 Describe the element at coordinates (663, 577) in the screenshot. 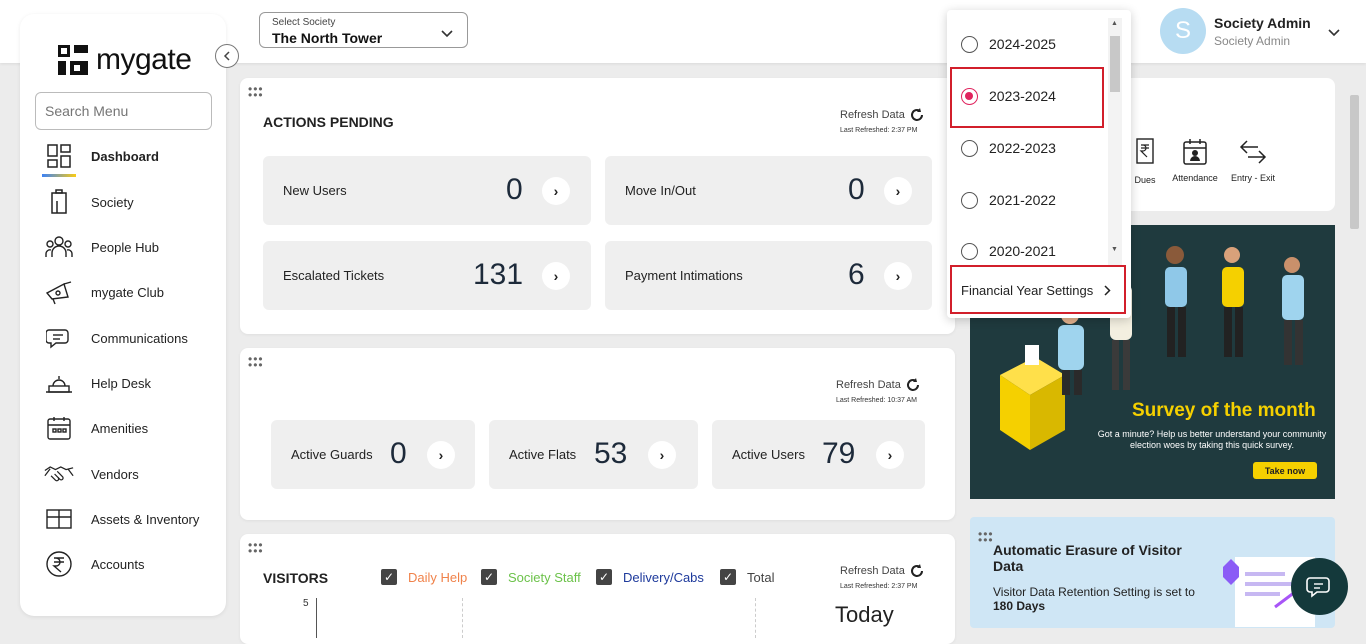

I see `legend-label: Delivery/Cabs` at that location.